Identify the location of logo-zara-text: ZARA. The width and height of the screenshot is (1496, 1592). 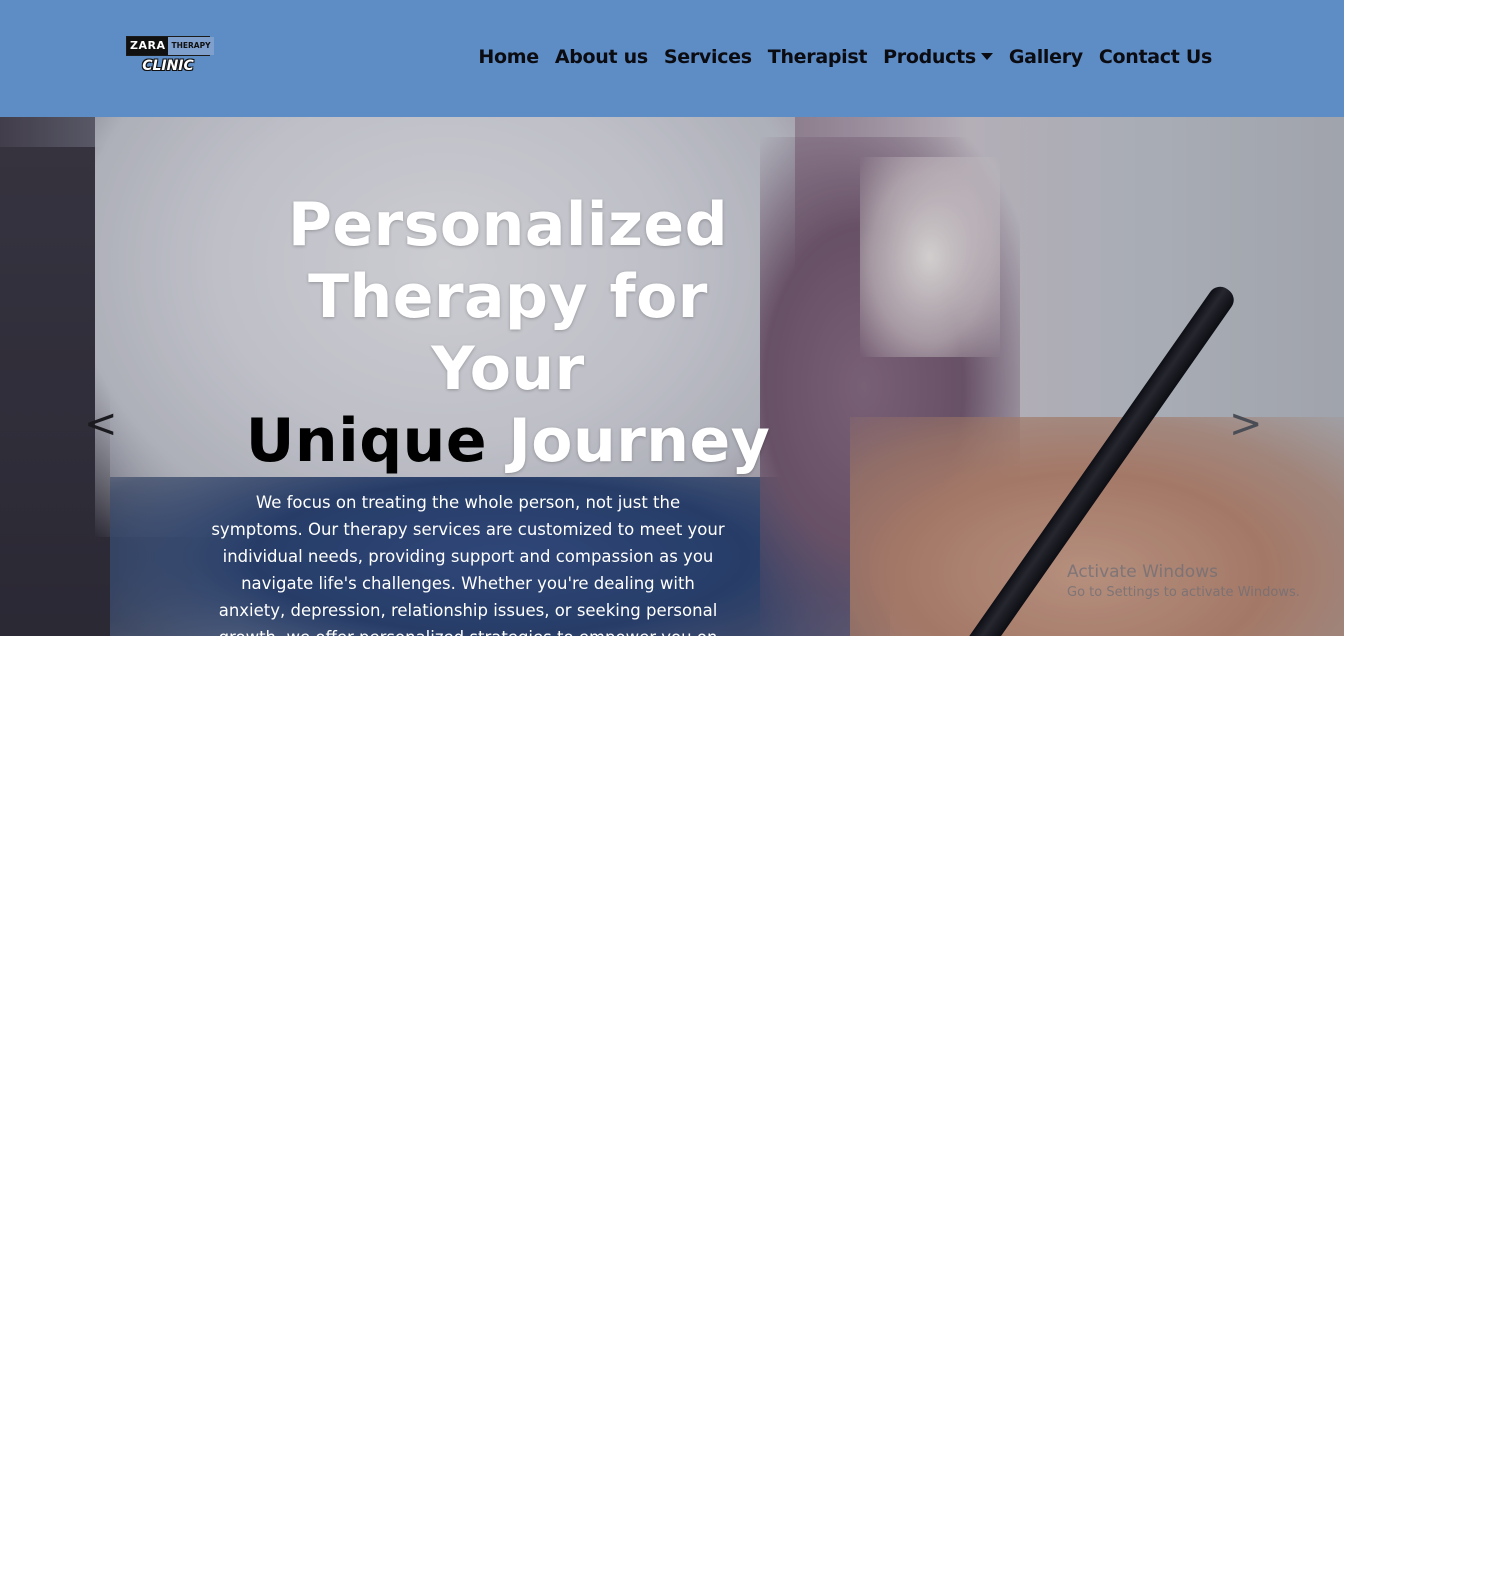
(148, 46).